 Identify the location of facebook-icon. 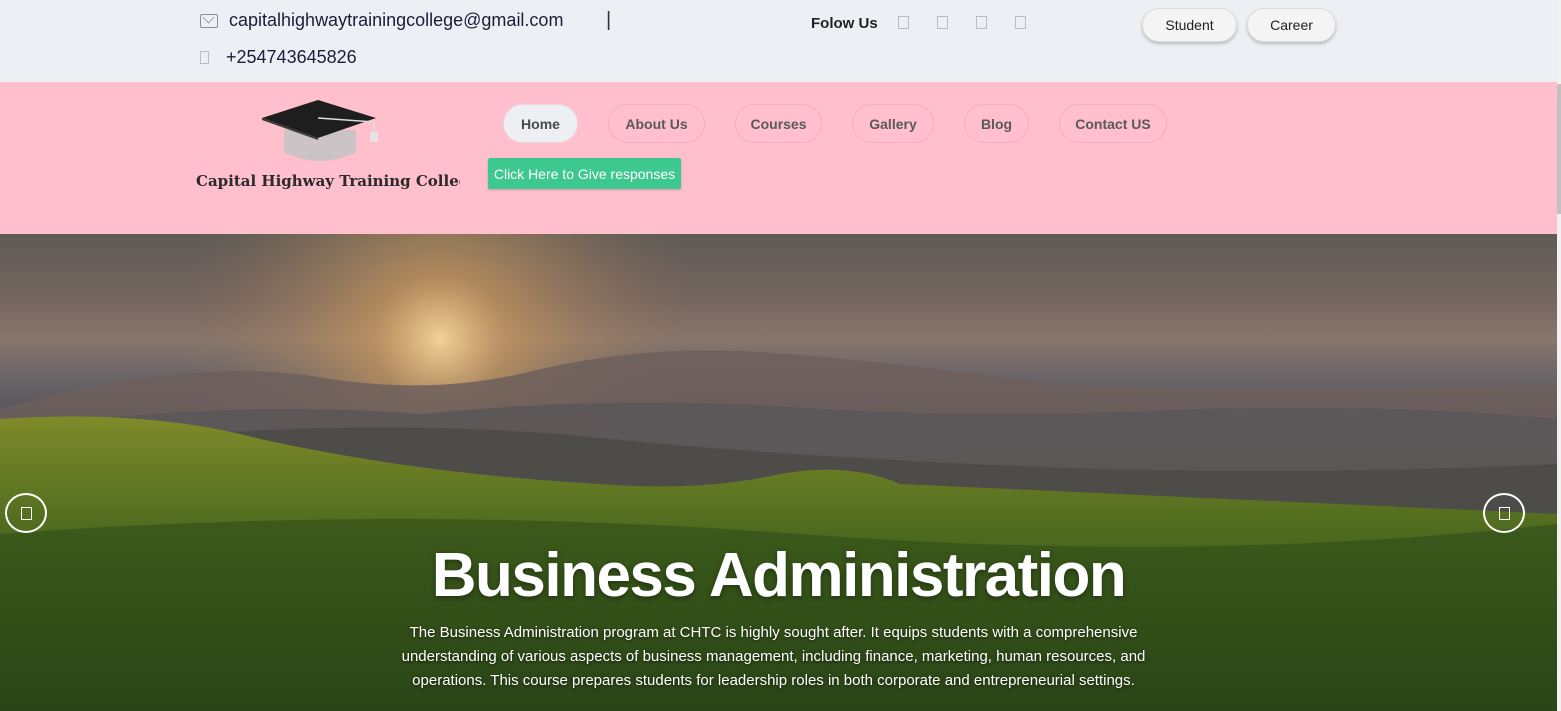
(903, 22).